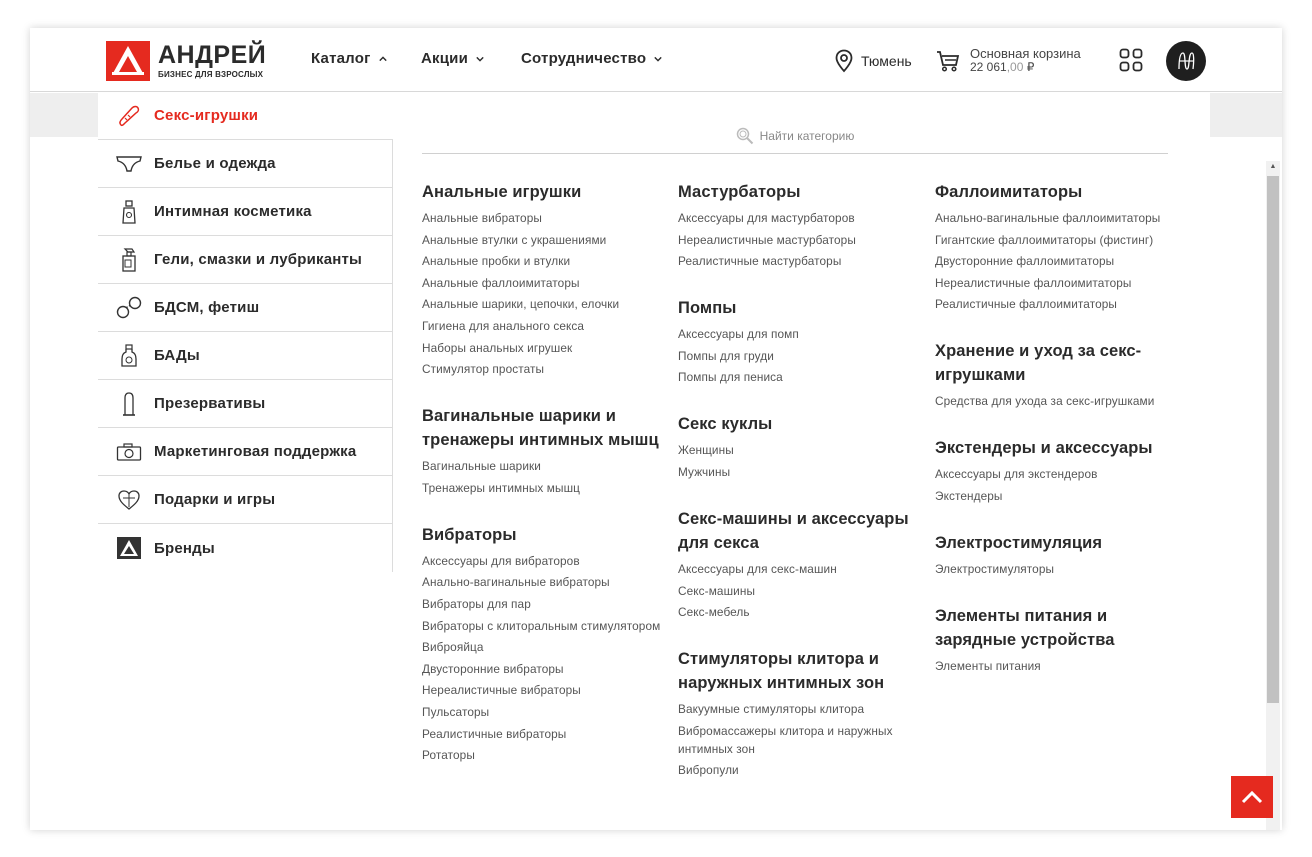 Image resolution: width=1312 pixels, height=857 pixels. I want to click on category-item-supplements: БАДы, so click(245, 356).